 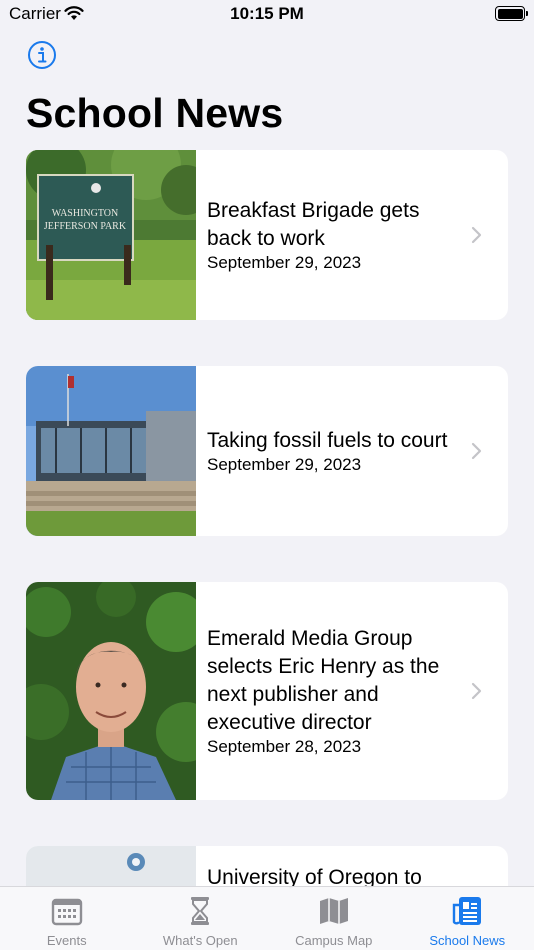 What do you see at coordinates (313, 224) in the screenshot?
I see `news-title: Breakfast Brigade gets back to work` at bounding box center [313, 224].